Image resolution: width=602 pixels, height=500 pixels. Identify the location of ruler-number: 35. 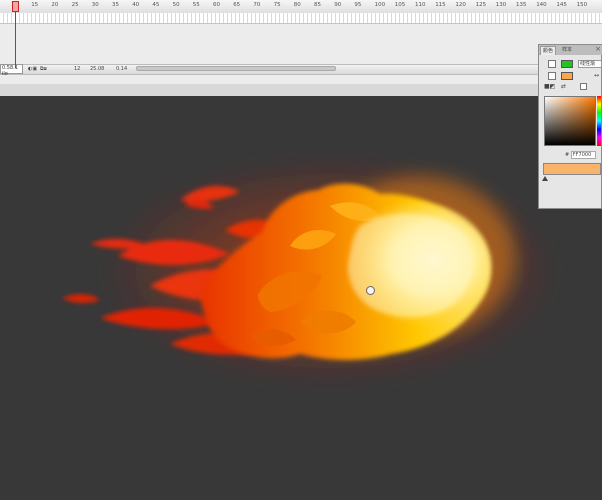
(115, 5).